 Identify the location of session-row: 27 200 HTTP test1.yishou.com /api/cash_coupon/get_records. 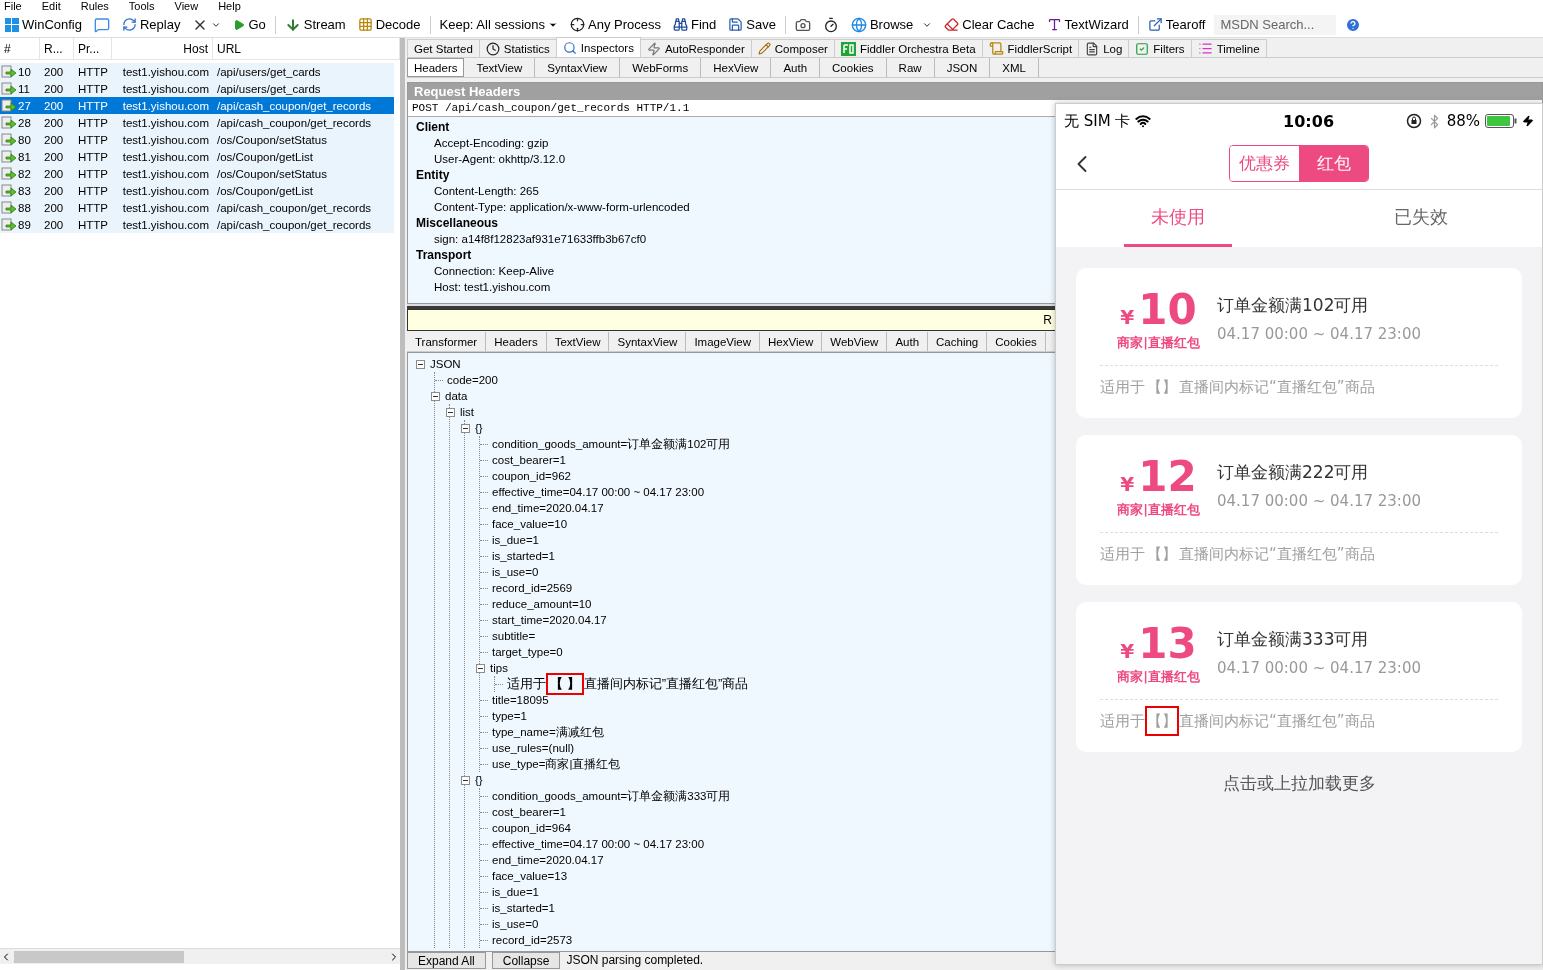
(197, 105).